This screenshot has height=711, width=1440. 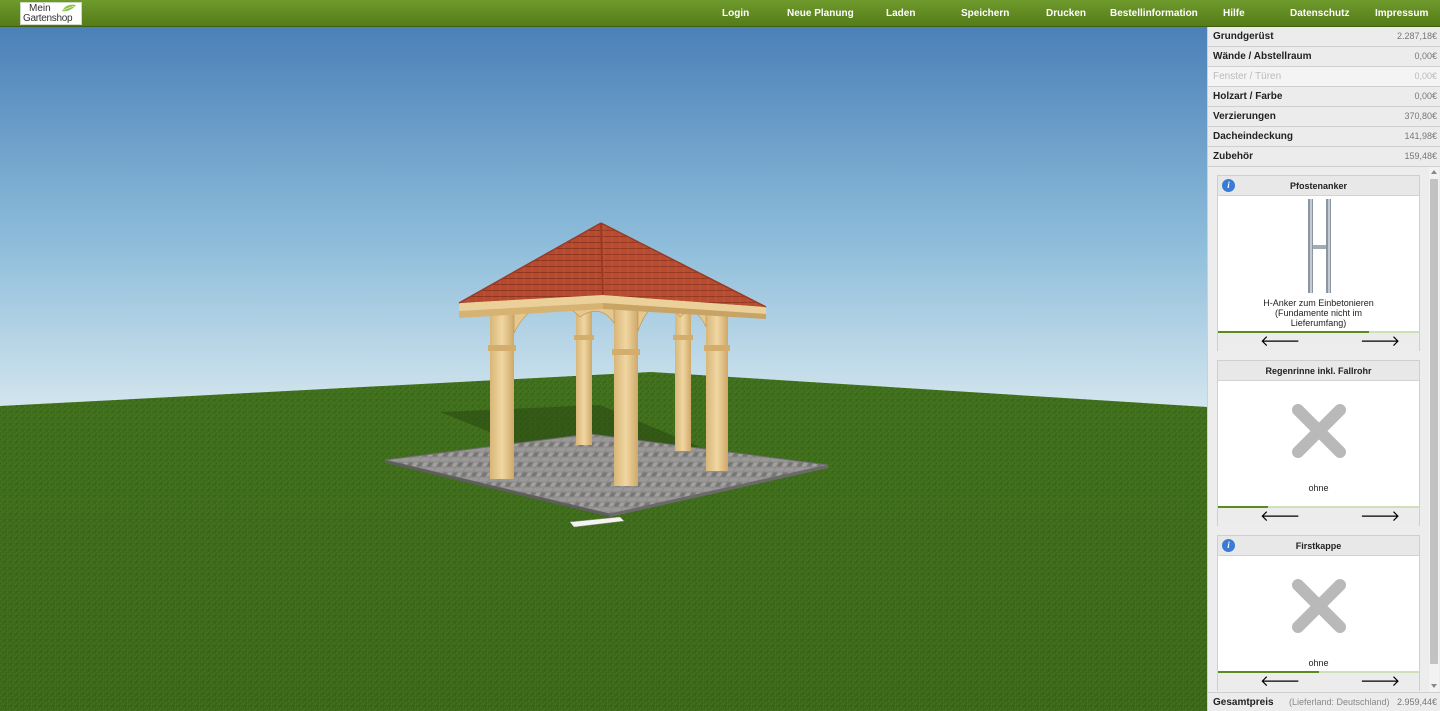 What do you see at coordinates (1244, 116) in the screenshot?
I see `category-label: Verzierungen` at bounding box center [1244, 116].